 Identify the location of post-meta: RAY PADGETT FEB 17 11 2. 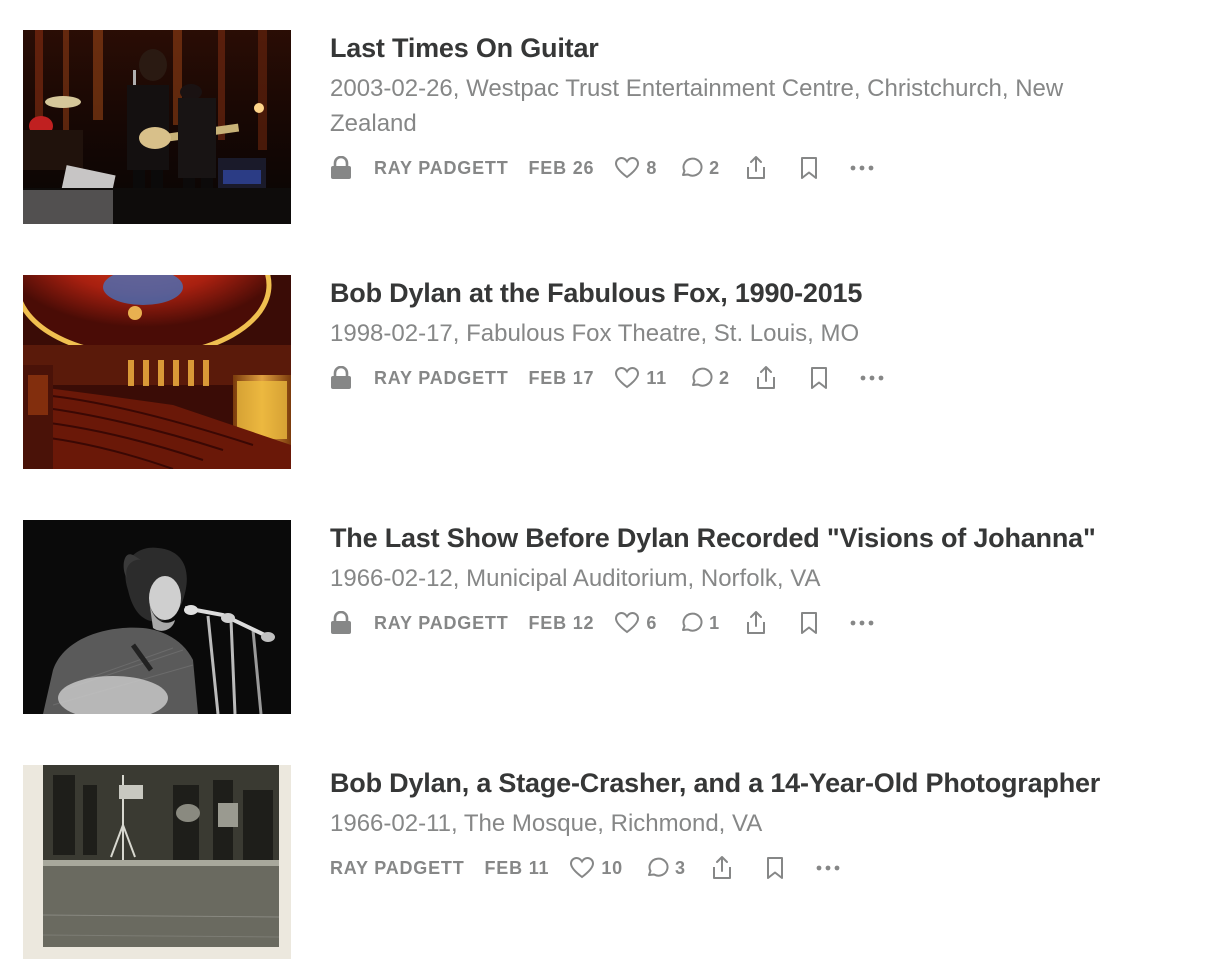
(770, 378).